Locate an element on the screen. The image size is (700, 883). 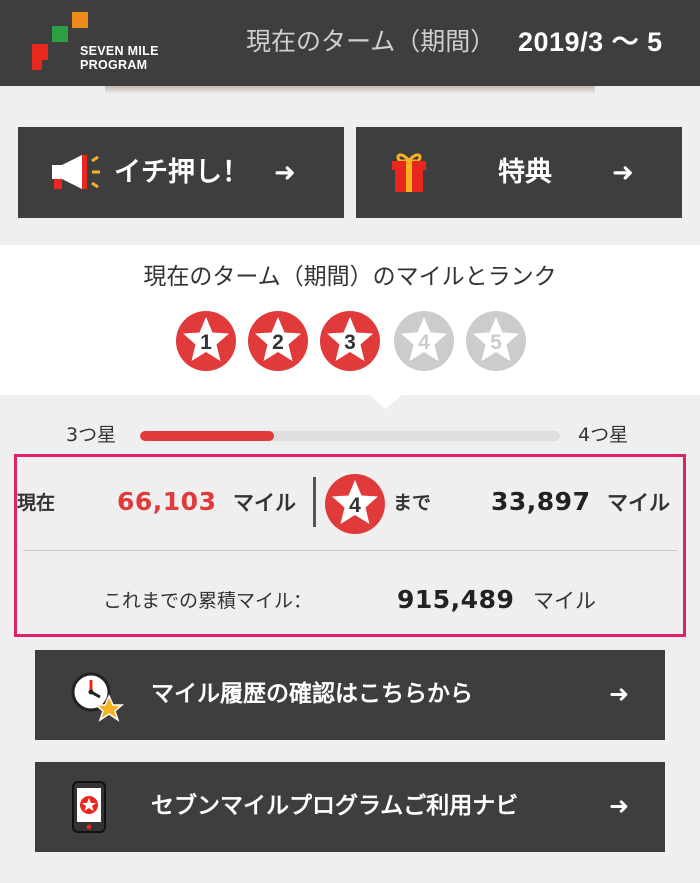
benefits-button: 特典 ➜ is located at coordinates (519, 172).